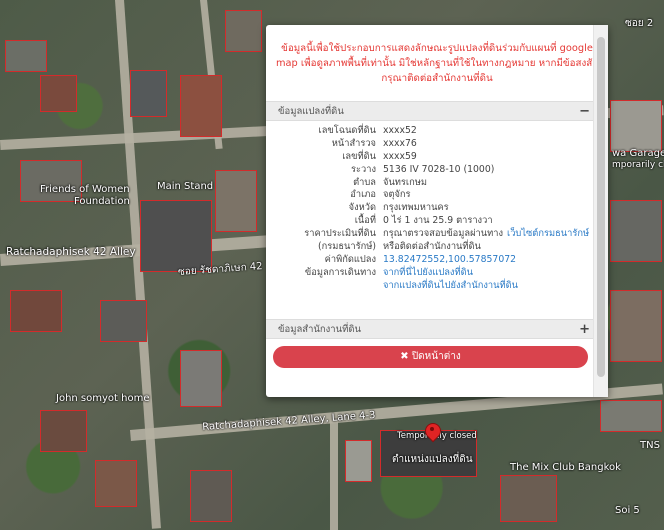 The height and width of the screenshot is (530, 664). What do you see at coordinates (320, 329) in the screenshot?
I see `section-office-title: ข้อมูลสำนักงานที่ดิน` at bounding box center [320, 329].